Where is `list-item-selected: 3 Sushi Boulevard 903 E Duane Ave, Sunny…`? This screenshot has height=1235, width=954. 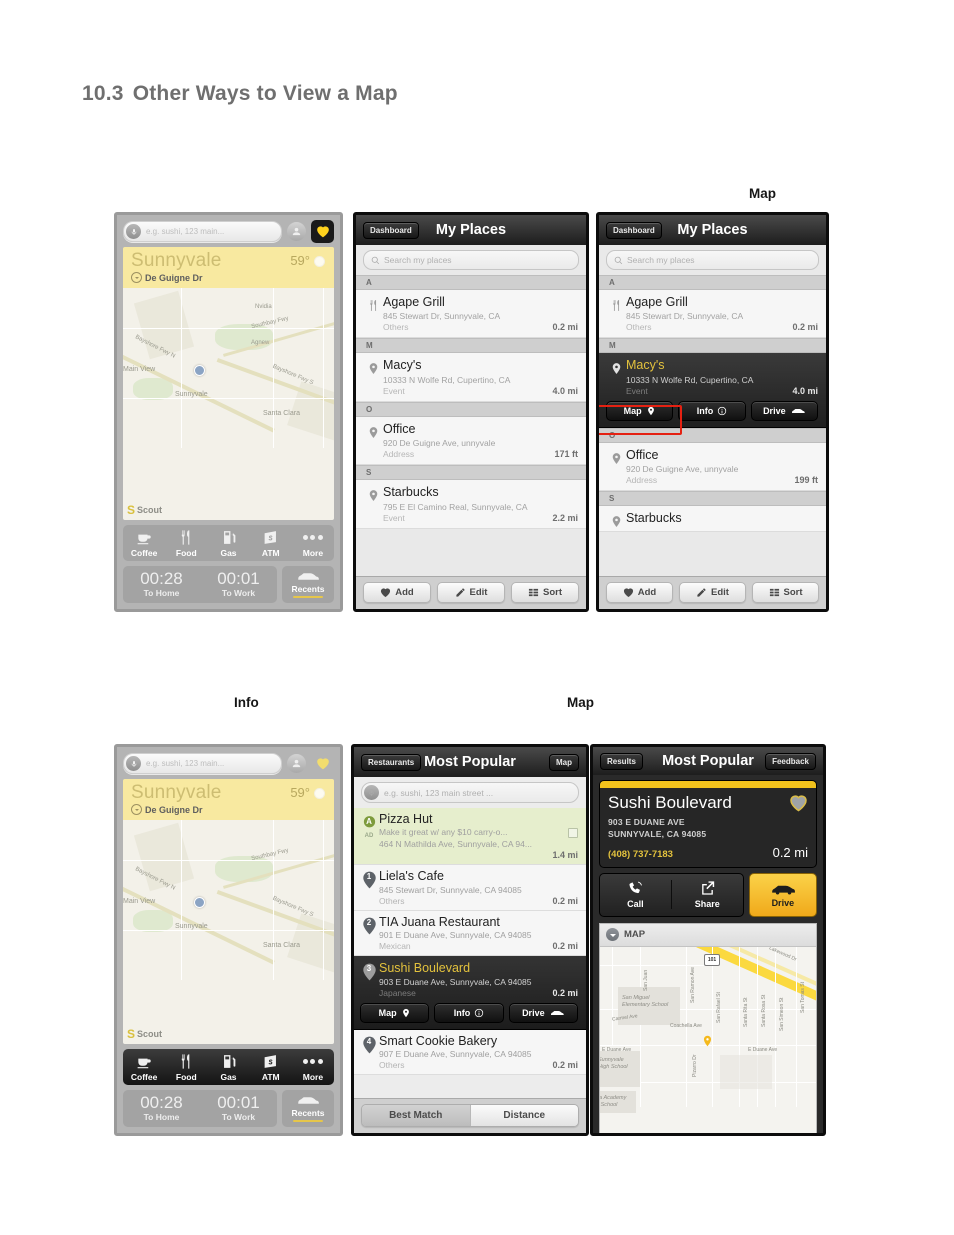 list-item-selected: 3 Sushi Boulevard 903 E Duane Ave, Sunny… is located at coordinates (470, 993).